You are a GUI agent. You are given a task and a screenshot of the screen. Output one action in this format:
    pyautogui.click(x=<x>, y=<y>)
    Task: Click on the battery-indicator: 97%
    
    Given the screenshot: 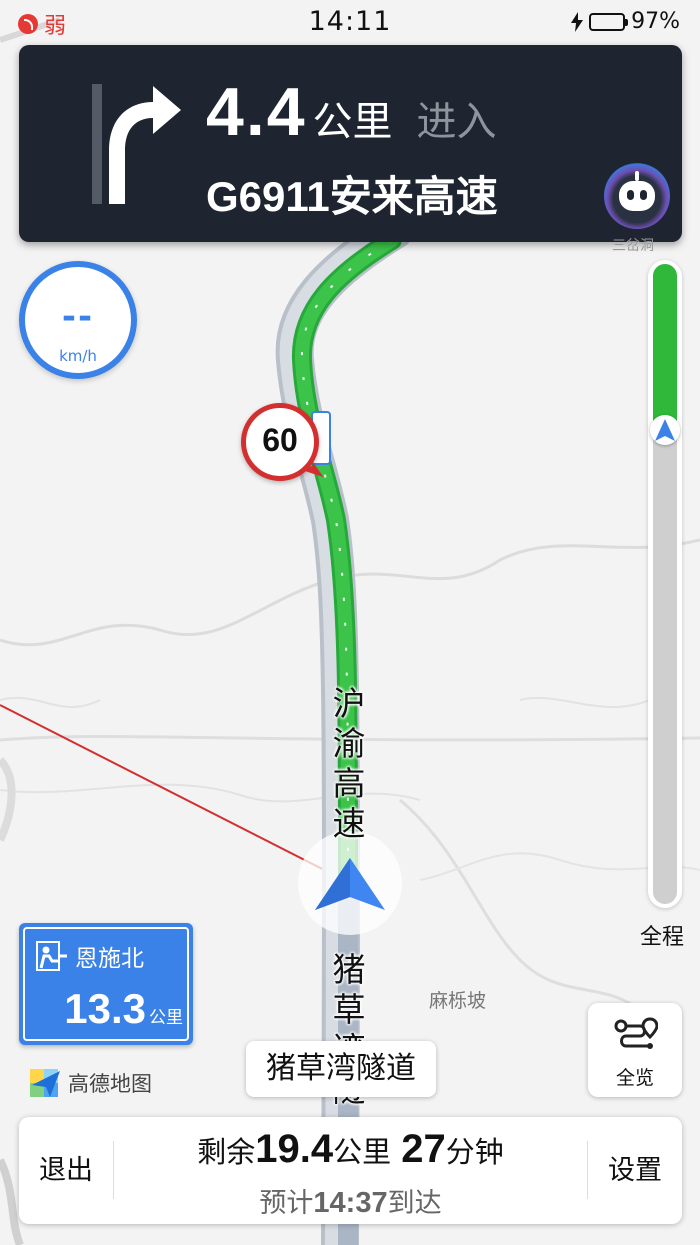 What is the action you would take?
    pyautogui.click(x=625, y=21)
    